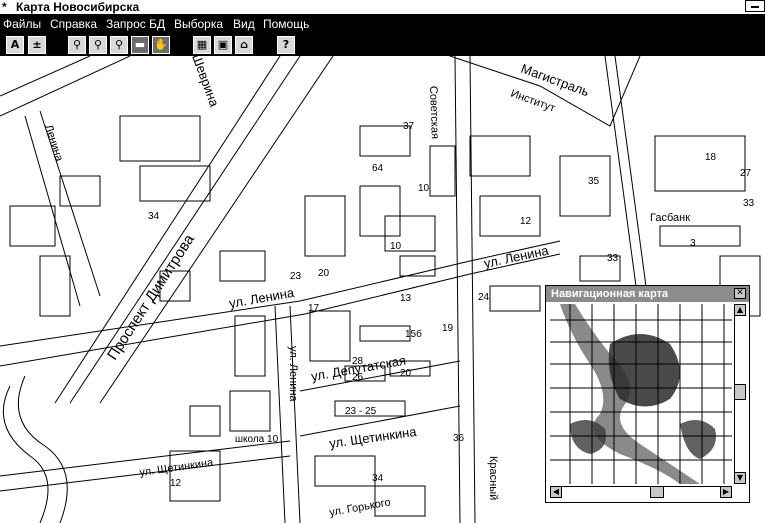 The image size is (765, 523). Describe the element at coordinates (693, 243) in the screenshot. I see `house-number: 3` at that location.